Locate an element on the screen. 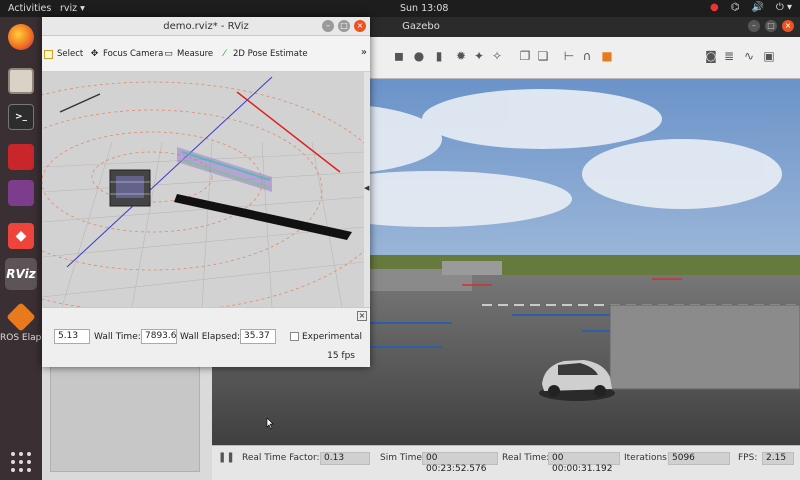  log-icon: ≣ is located at coordinates (729, 56).